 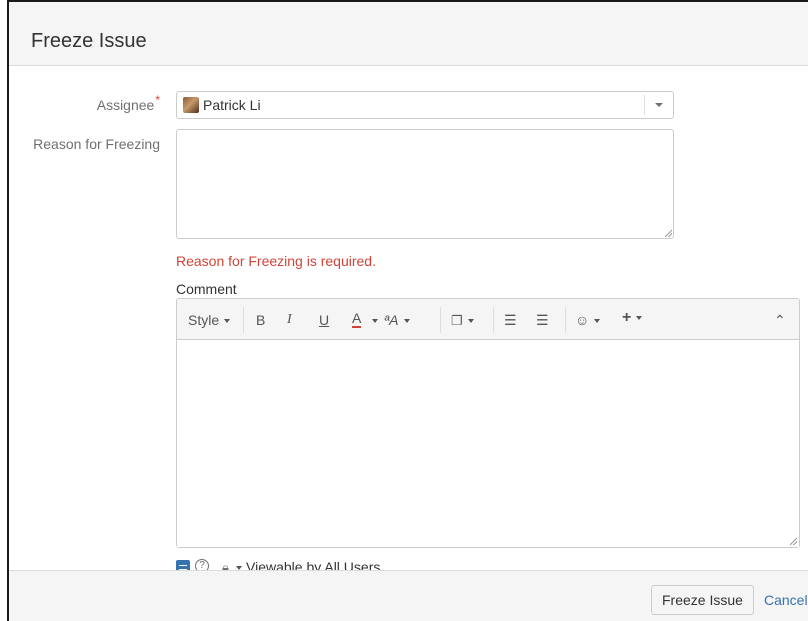 I want to click on link-icon: ❐, so click(x=457, y=320).